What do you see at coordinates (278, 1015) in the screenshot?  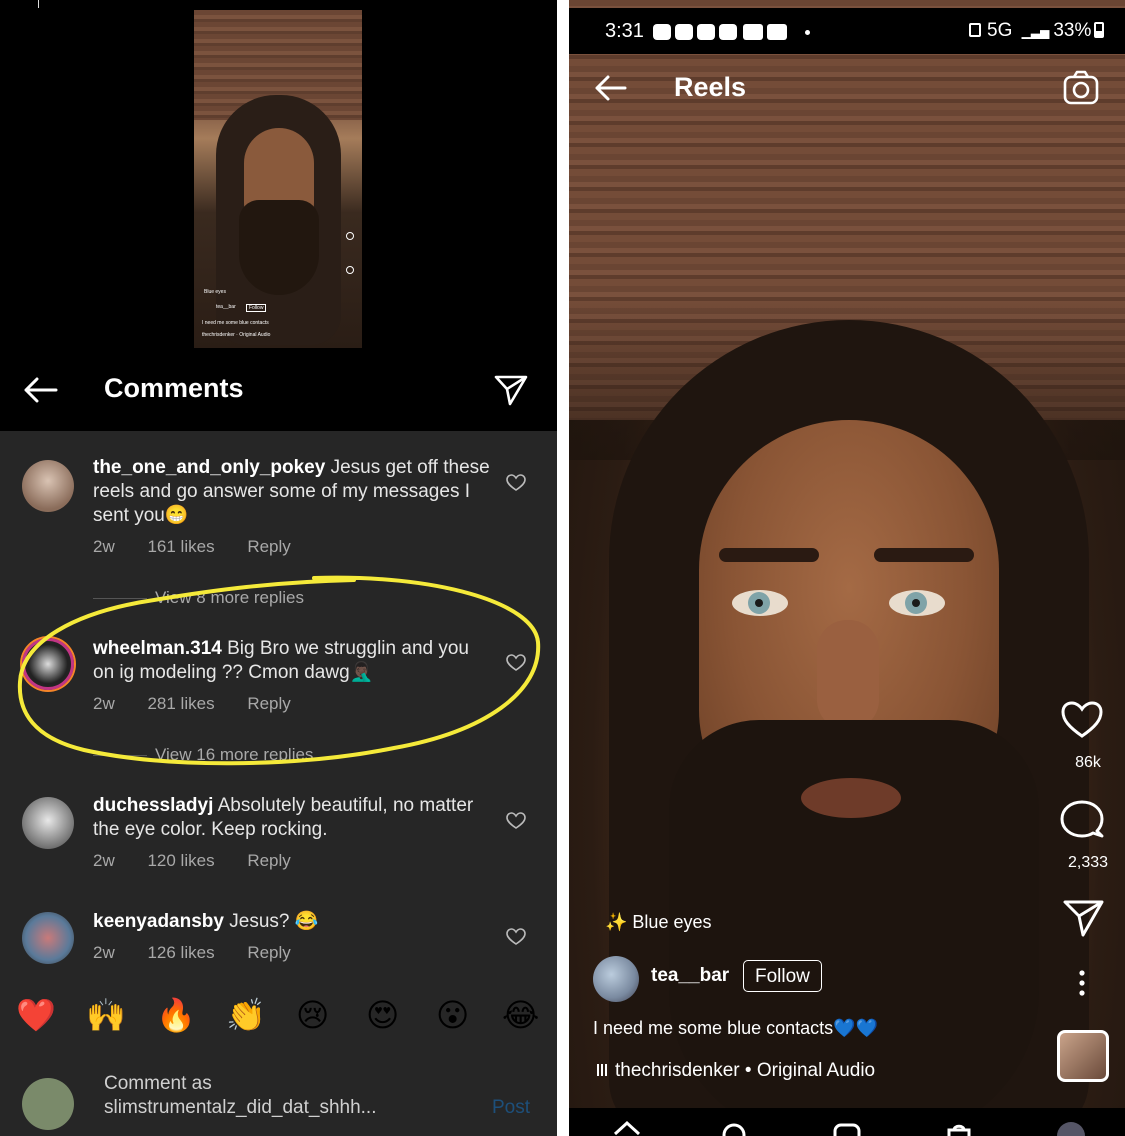 I see `emoji-bar: ❤️ 🙌 🔥 👏 😢 😍 😮 😂` at bounding box center [278, 1015].